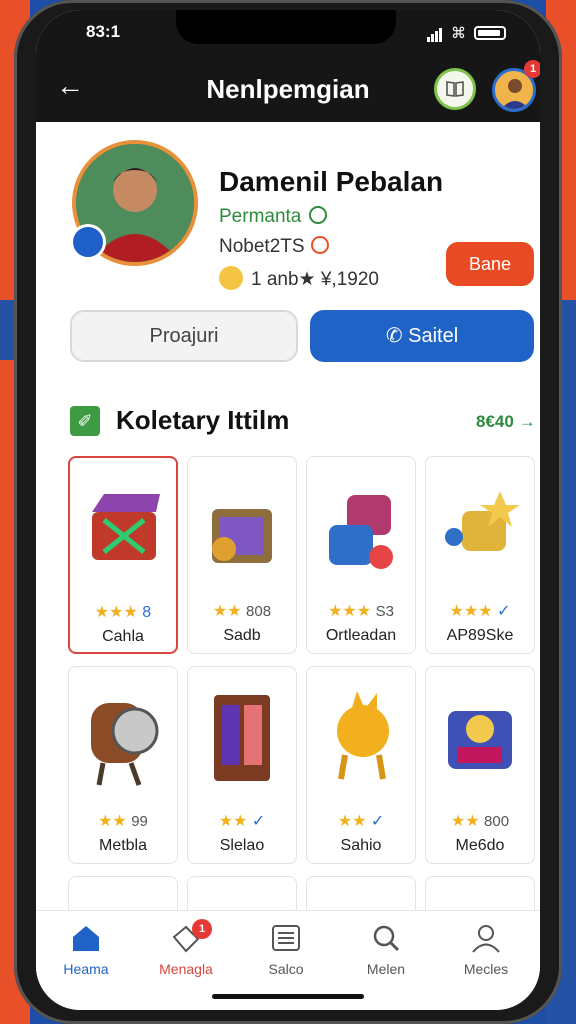 This screenshot has width=576, height=1024. What do you see at coordinates (386, 938) in the screenshot?
I see `search-icon` at bounding box center [386, 938].